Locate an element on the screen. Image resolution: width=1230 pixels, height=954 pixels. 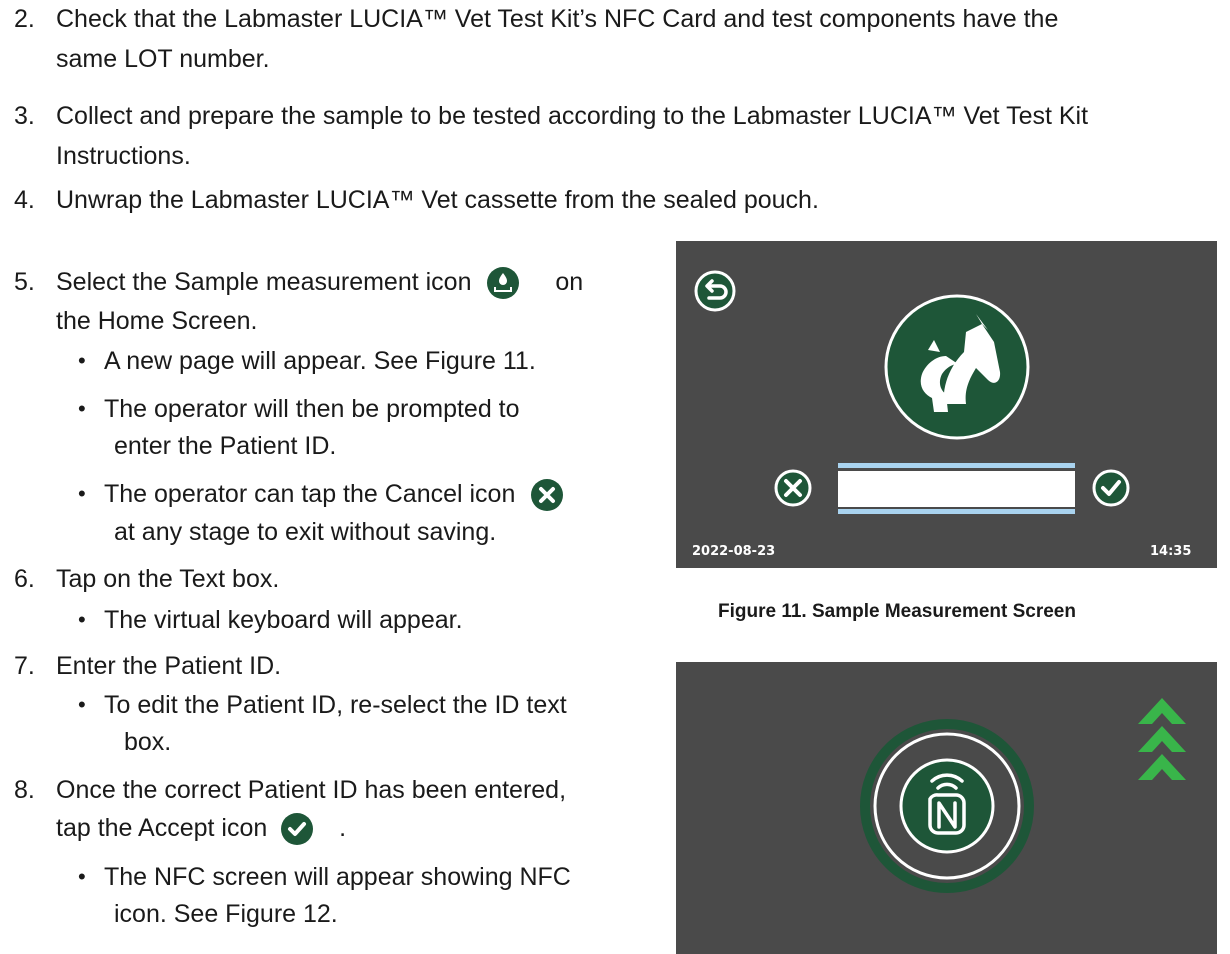
step-5-text-a: Select the Sample measurement icon is located at coordinates (264, 282).